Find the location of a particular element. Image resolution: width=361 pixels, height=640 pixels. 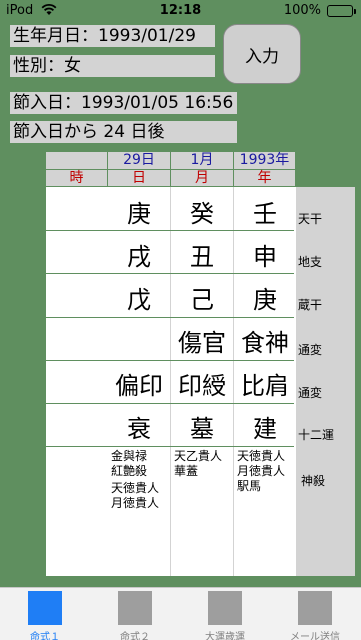

month-chishi: 丑 is located at coordinates (202, 257).